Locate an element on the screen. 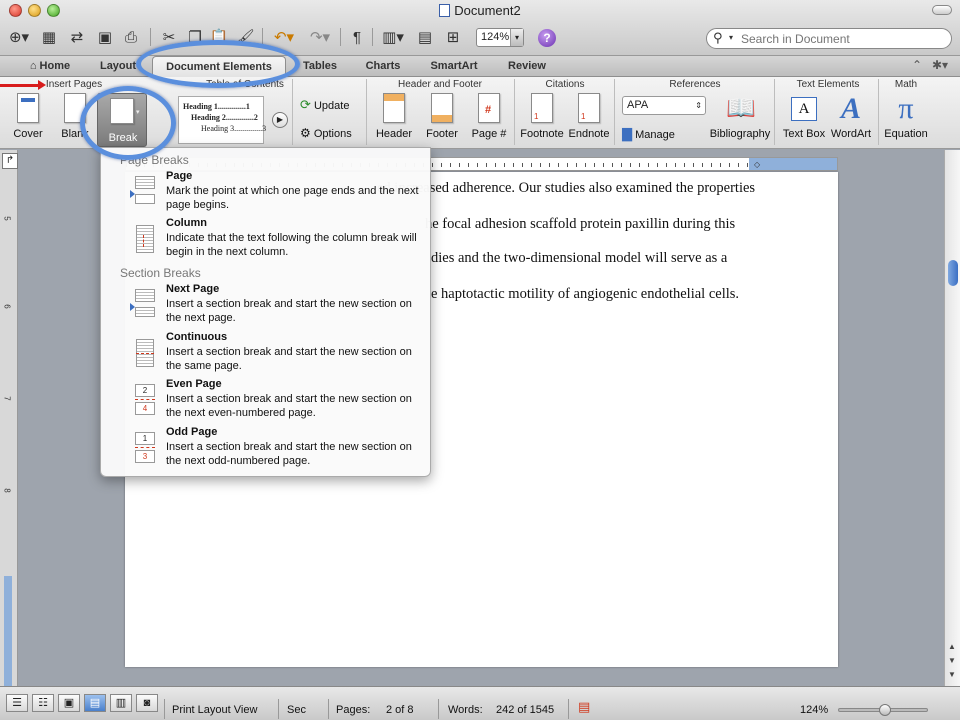 The image size is (960, 720). text-box-button: A Text Box is located at coordinates (804, 116).